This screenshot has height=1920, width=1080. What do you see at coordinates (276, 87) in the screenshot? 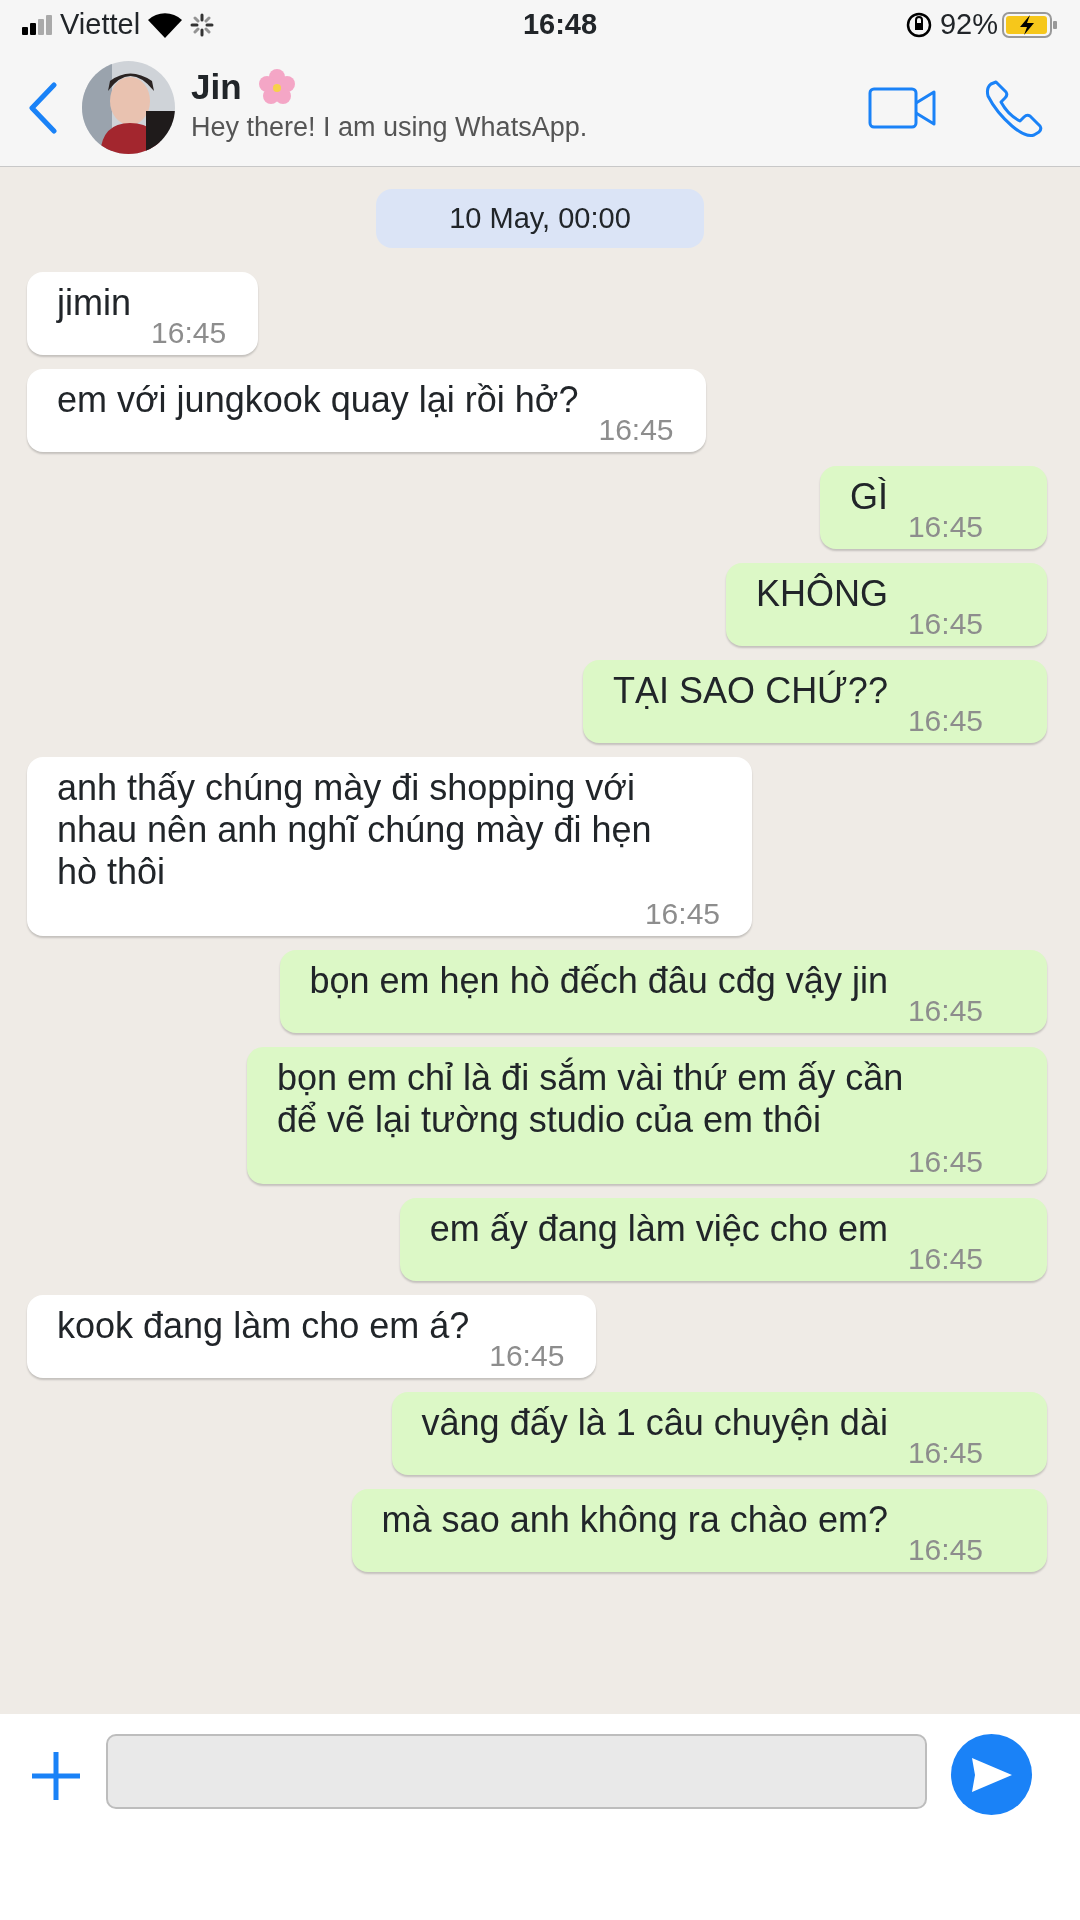
I see `flower-icon` at bounding box center [276, 87].